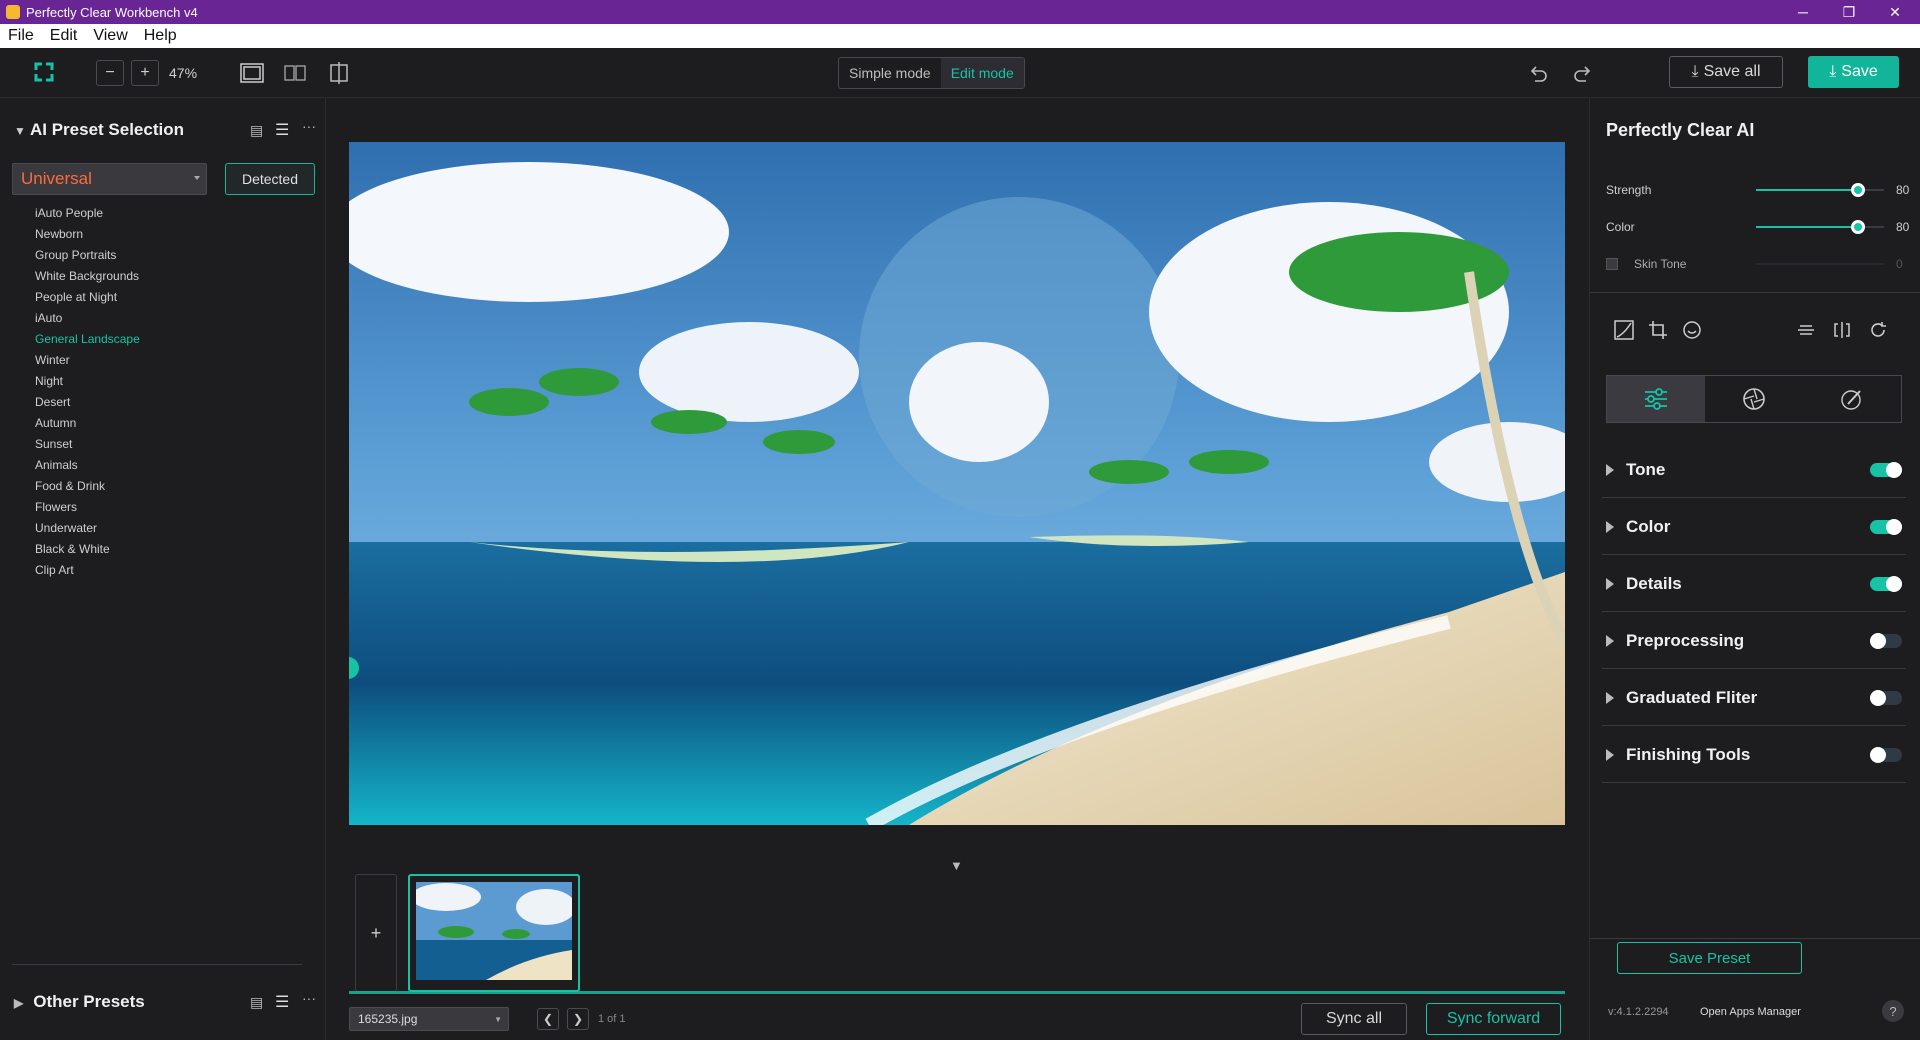 This screenshot has height=1040, width=1920. I want to click on add-image-button: +, so click(376, 933).